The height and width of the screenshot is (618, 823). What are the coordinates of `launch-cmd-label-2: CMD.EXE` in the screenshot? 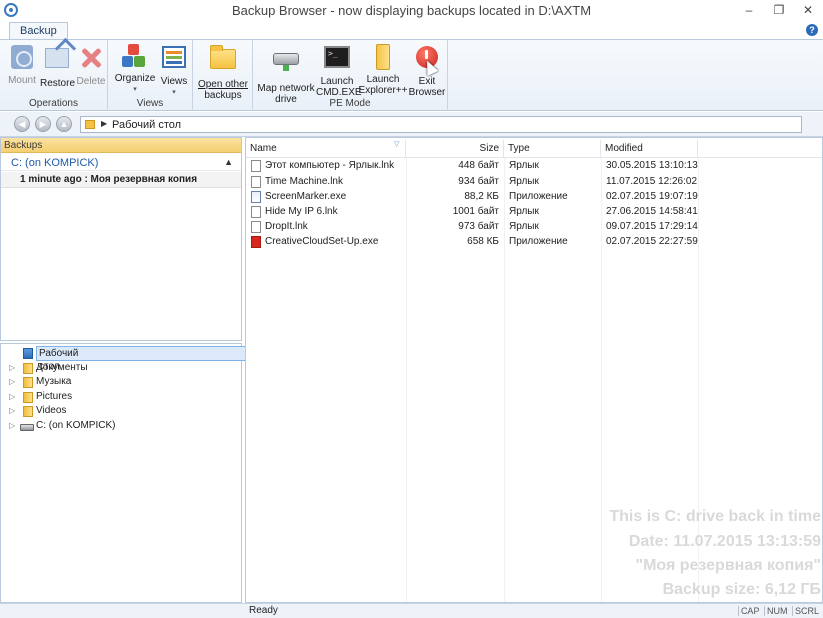 It's located at (339, 92).